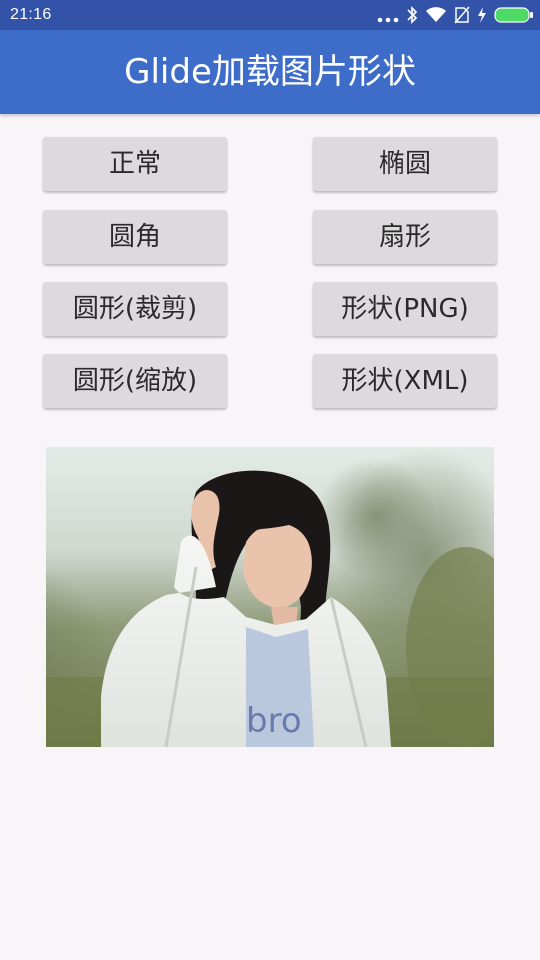  I want to click on app-title: Glide加载图片形状, so click(270, 72).